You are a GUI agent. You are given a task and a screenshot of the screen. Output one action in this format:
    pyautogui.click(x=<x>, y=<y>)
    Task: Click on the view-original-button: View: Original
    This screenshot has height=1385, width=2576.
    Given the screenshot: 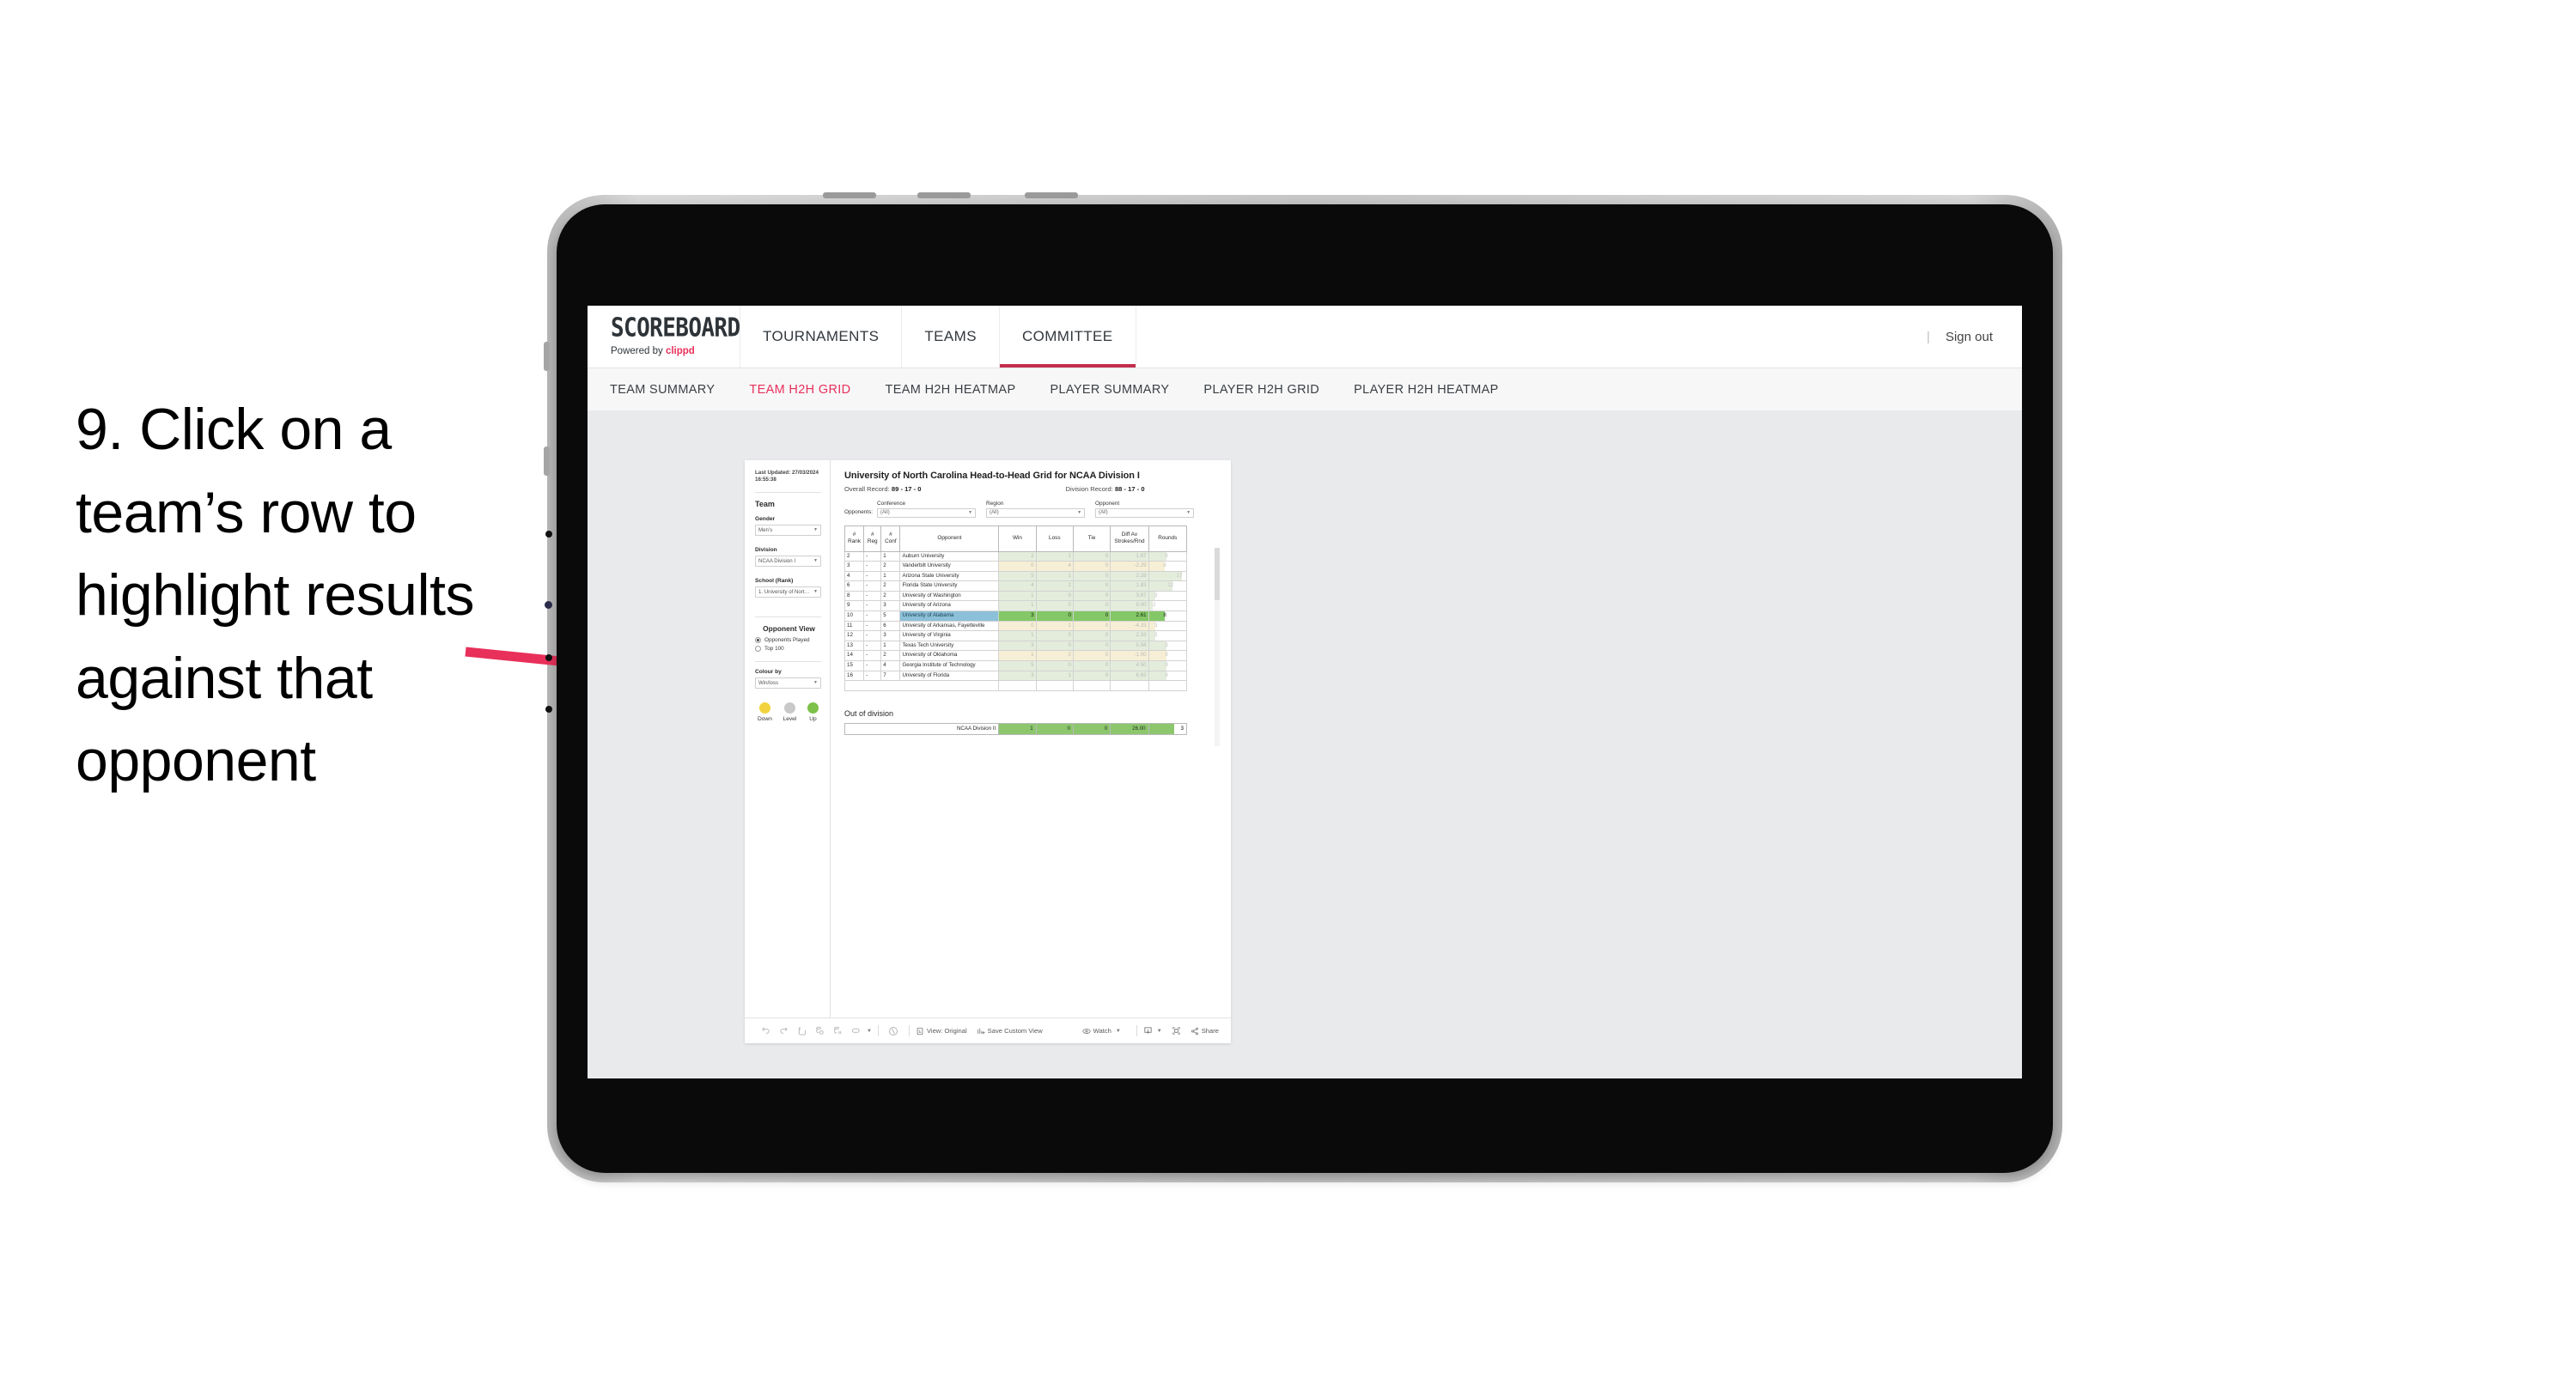 What is the action you would take?
    pyautogui.click(x=941, y=1031)
    